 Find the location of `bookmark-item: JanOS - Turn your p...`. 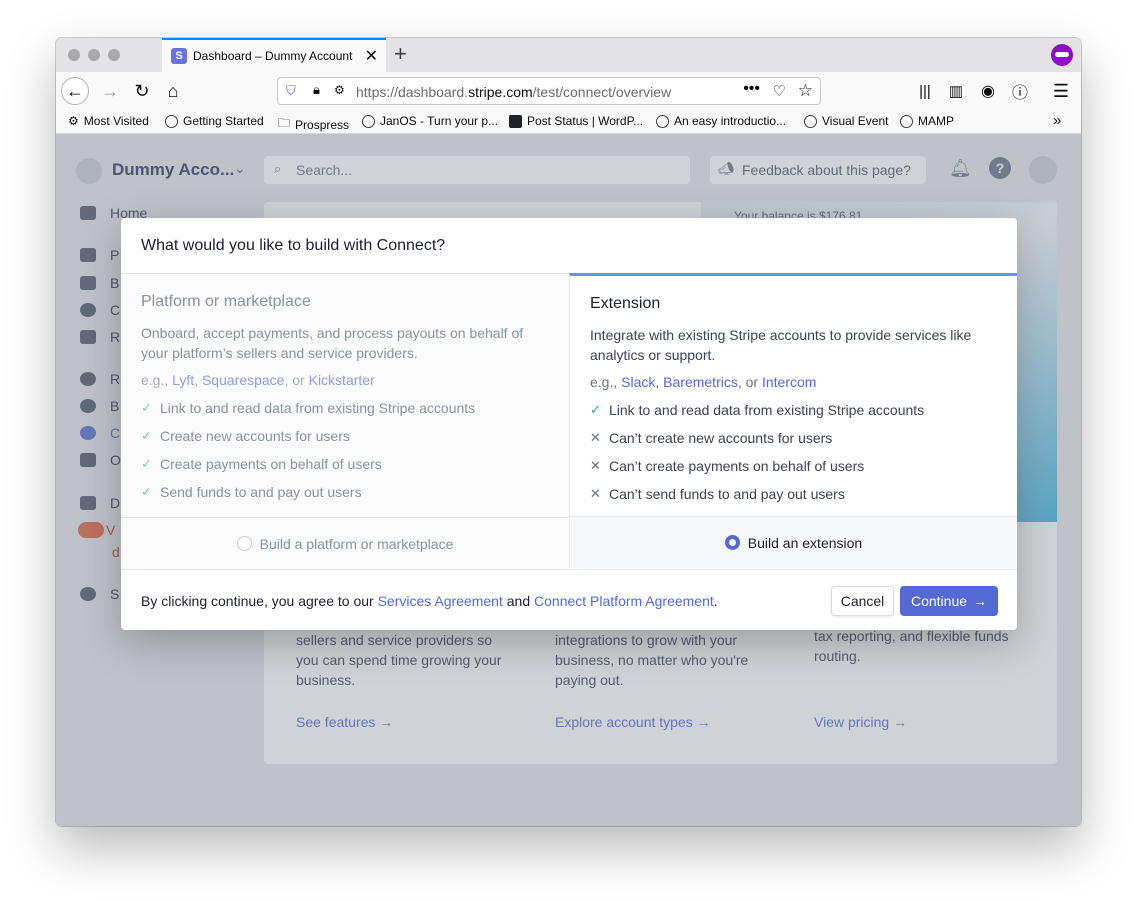

bookmark-item: JanOS - Turn your p... is located at coordinates (430, 121).